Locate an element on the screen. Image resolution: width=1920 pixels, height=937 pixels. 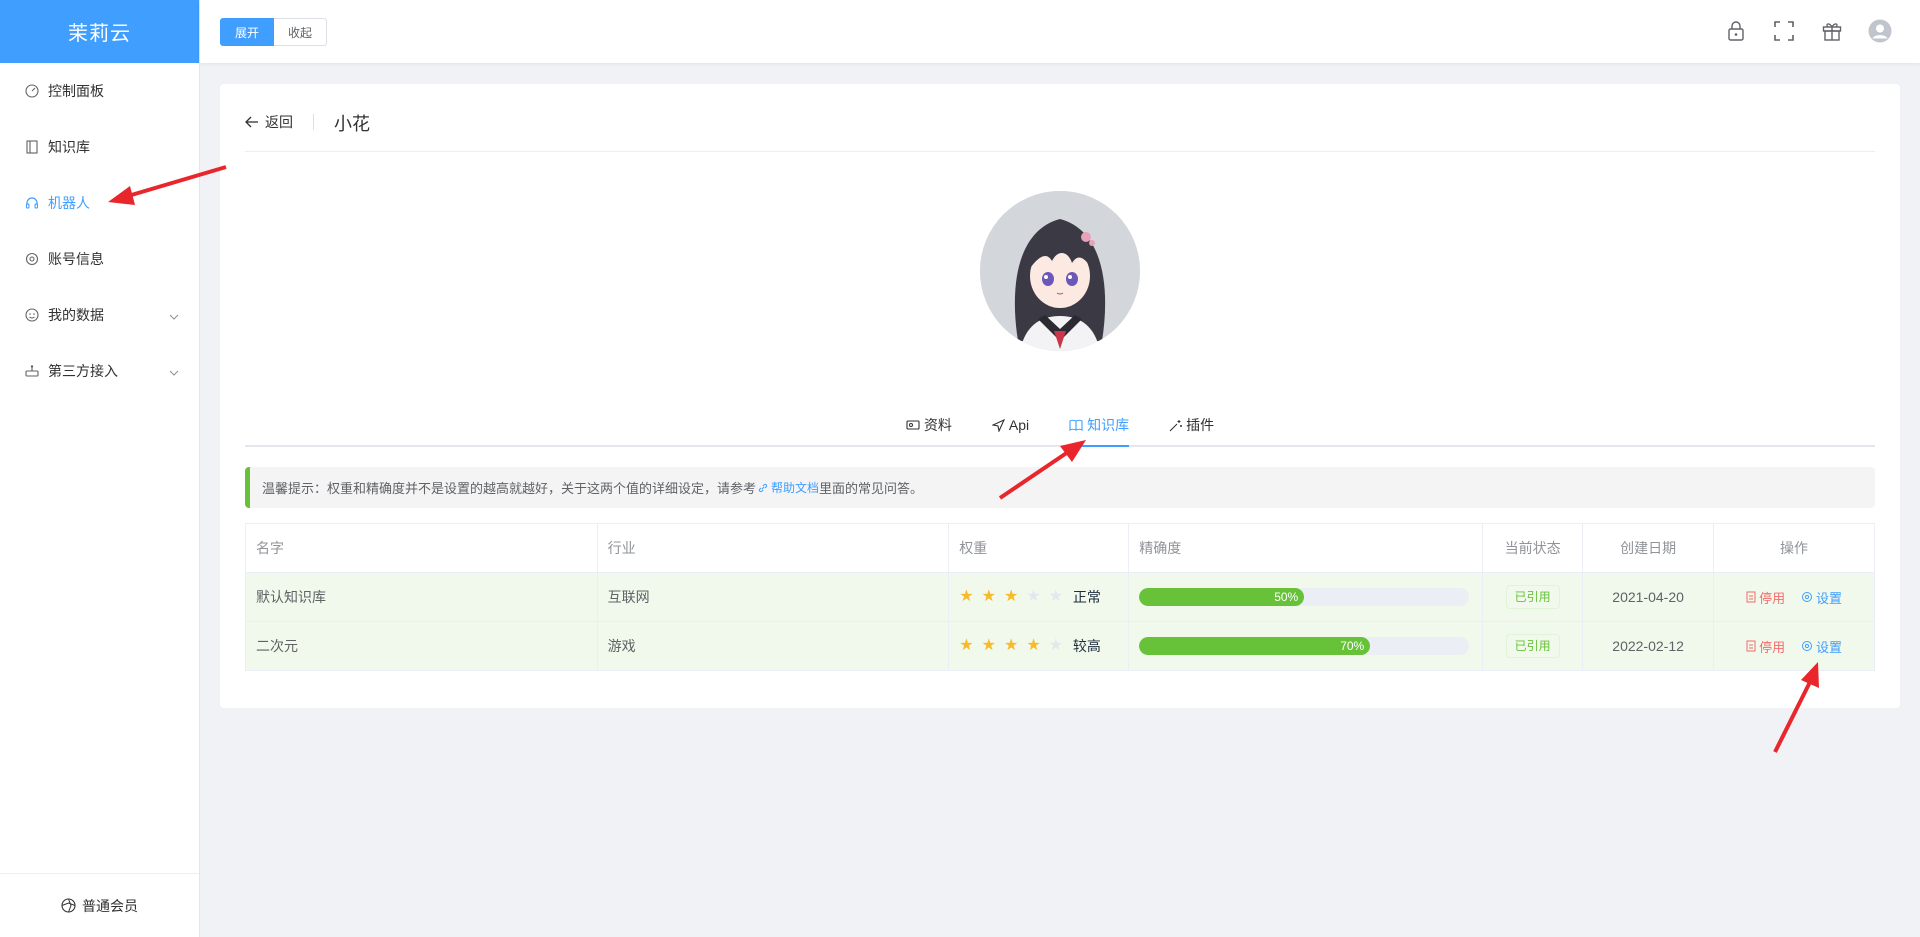
aperture-icon is located at coordinates (68, 905).